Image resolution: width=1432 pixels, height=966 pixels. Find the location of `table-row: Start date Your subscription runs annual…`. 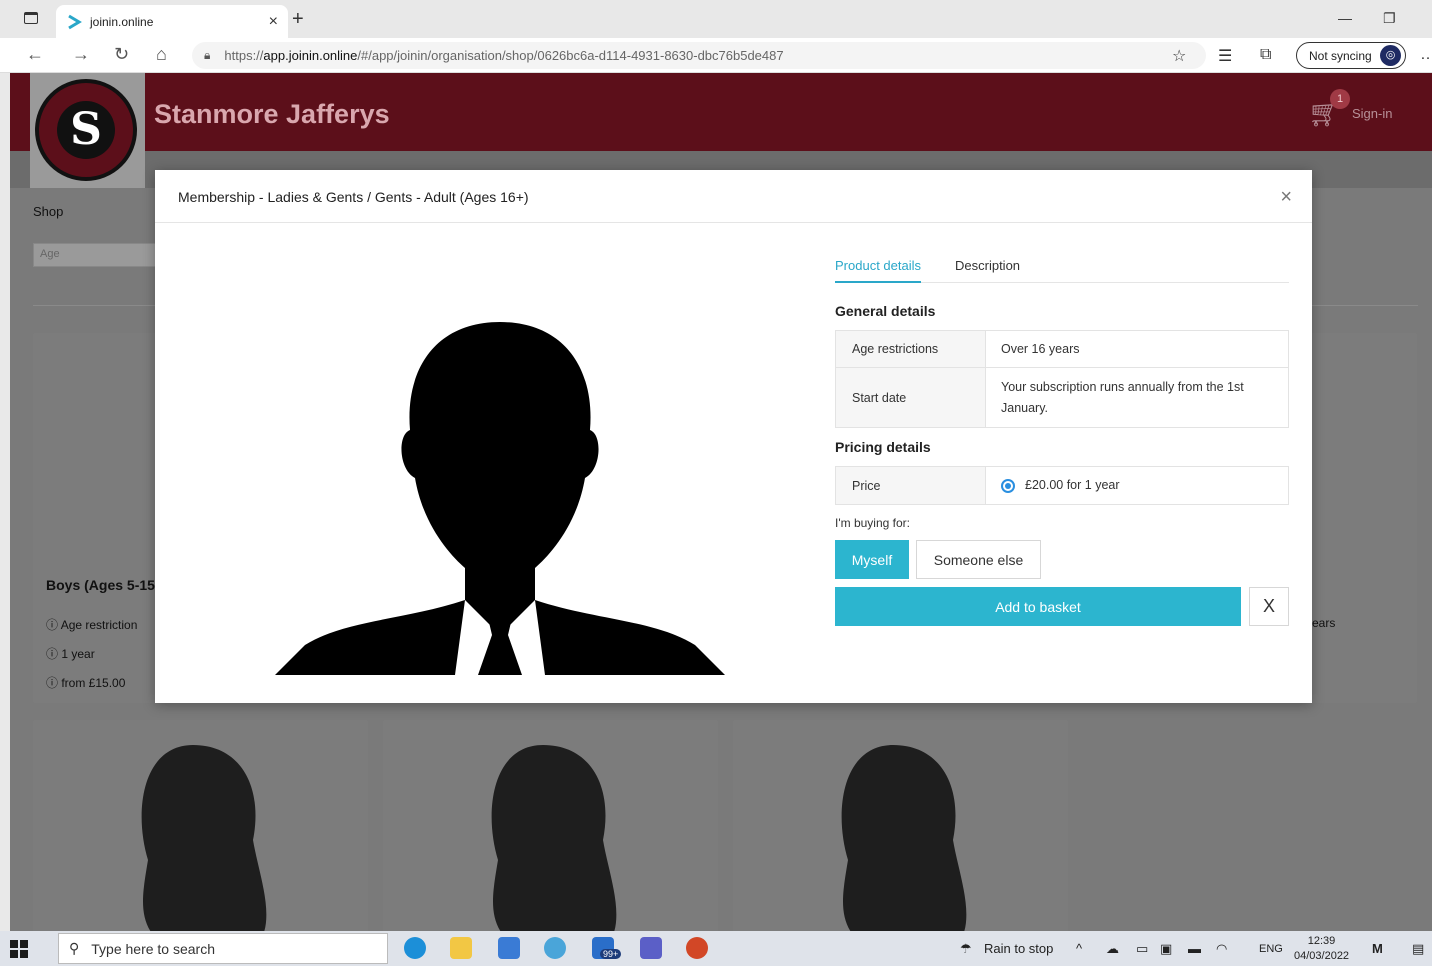

table-row: Start date Your subscription runs annual… is located at coordinates (1062, 397).